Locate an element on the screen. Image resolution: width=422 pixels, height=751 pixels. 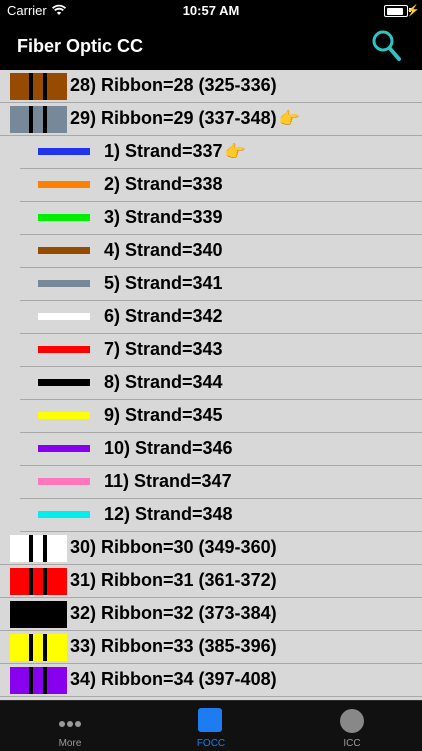
strand-label-text: 12) Strand=348 is located at coordinates (168, 514).